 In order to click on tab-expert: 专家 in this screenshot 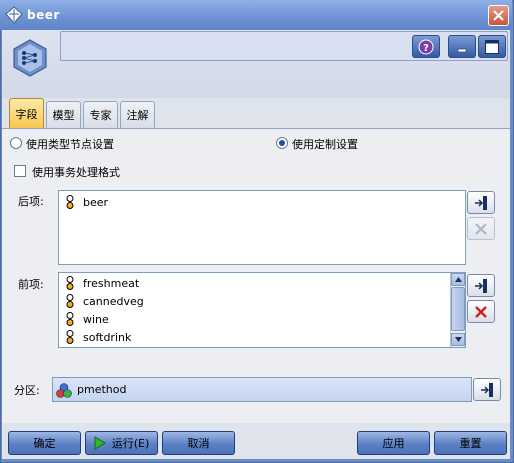, I will do `click(100, 114)`.